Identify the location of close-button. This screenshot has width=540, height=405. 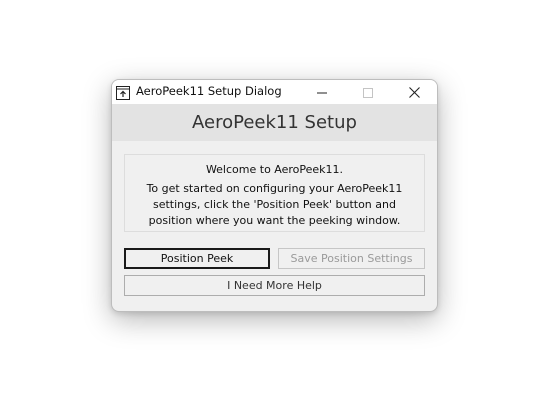
(414, 92).